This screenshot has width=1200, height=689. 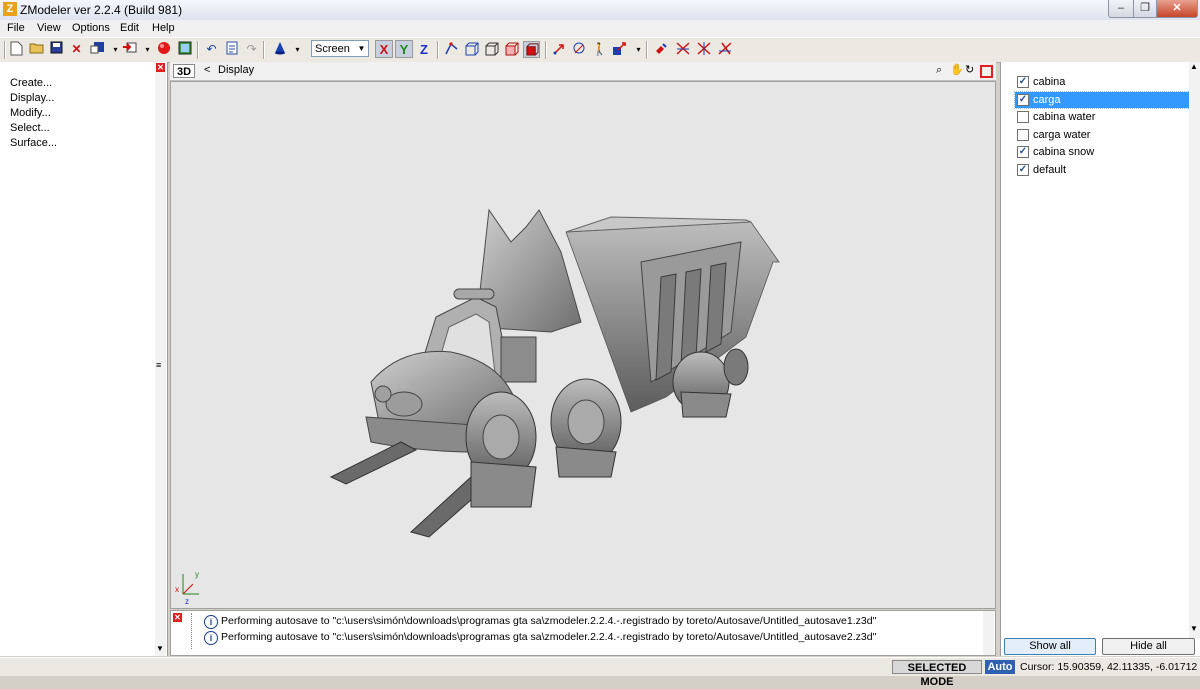 I want to click on close-log-icon: ✕, so click(x=177, y=617).